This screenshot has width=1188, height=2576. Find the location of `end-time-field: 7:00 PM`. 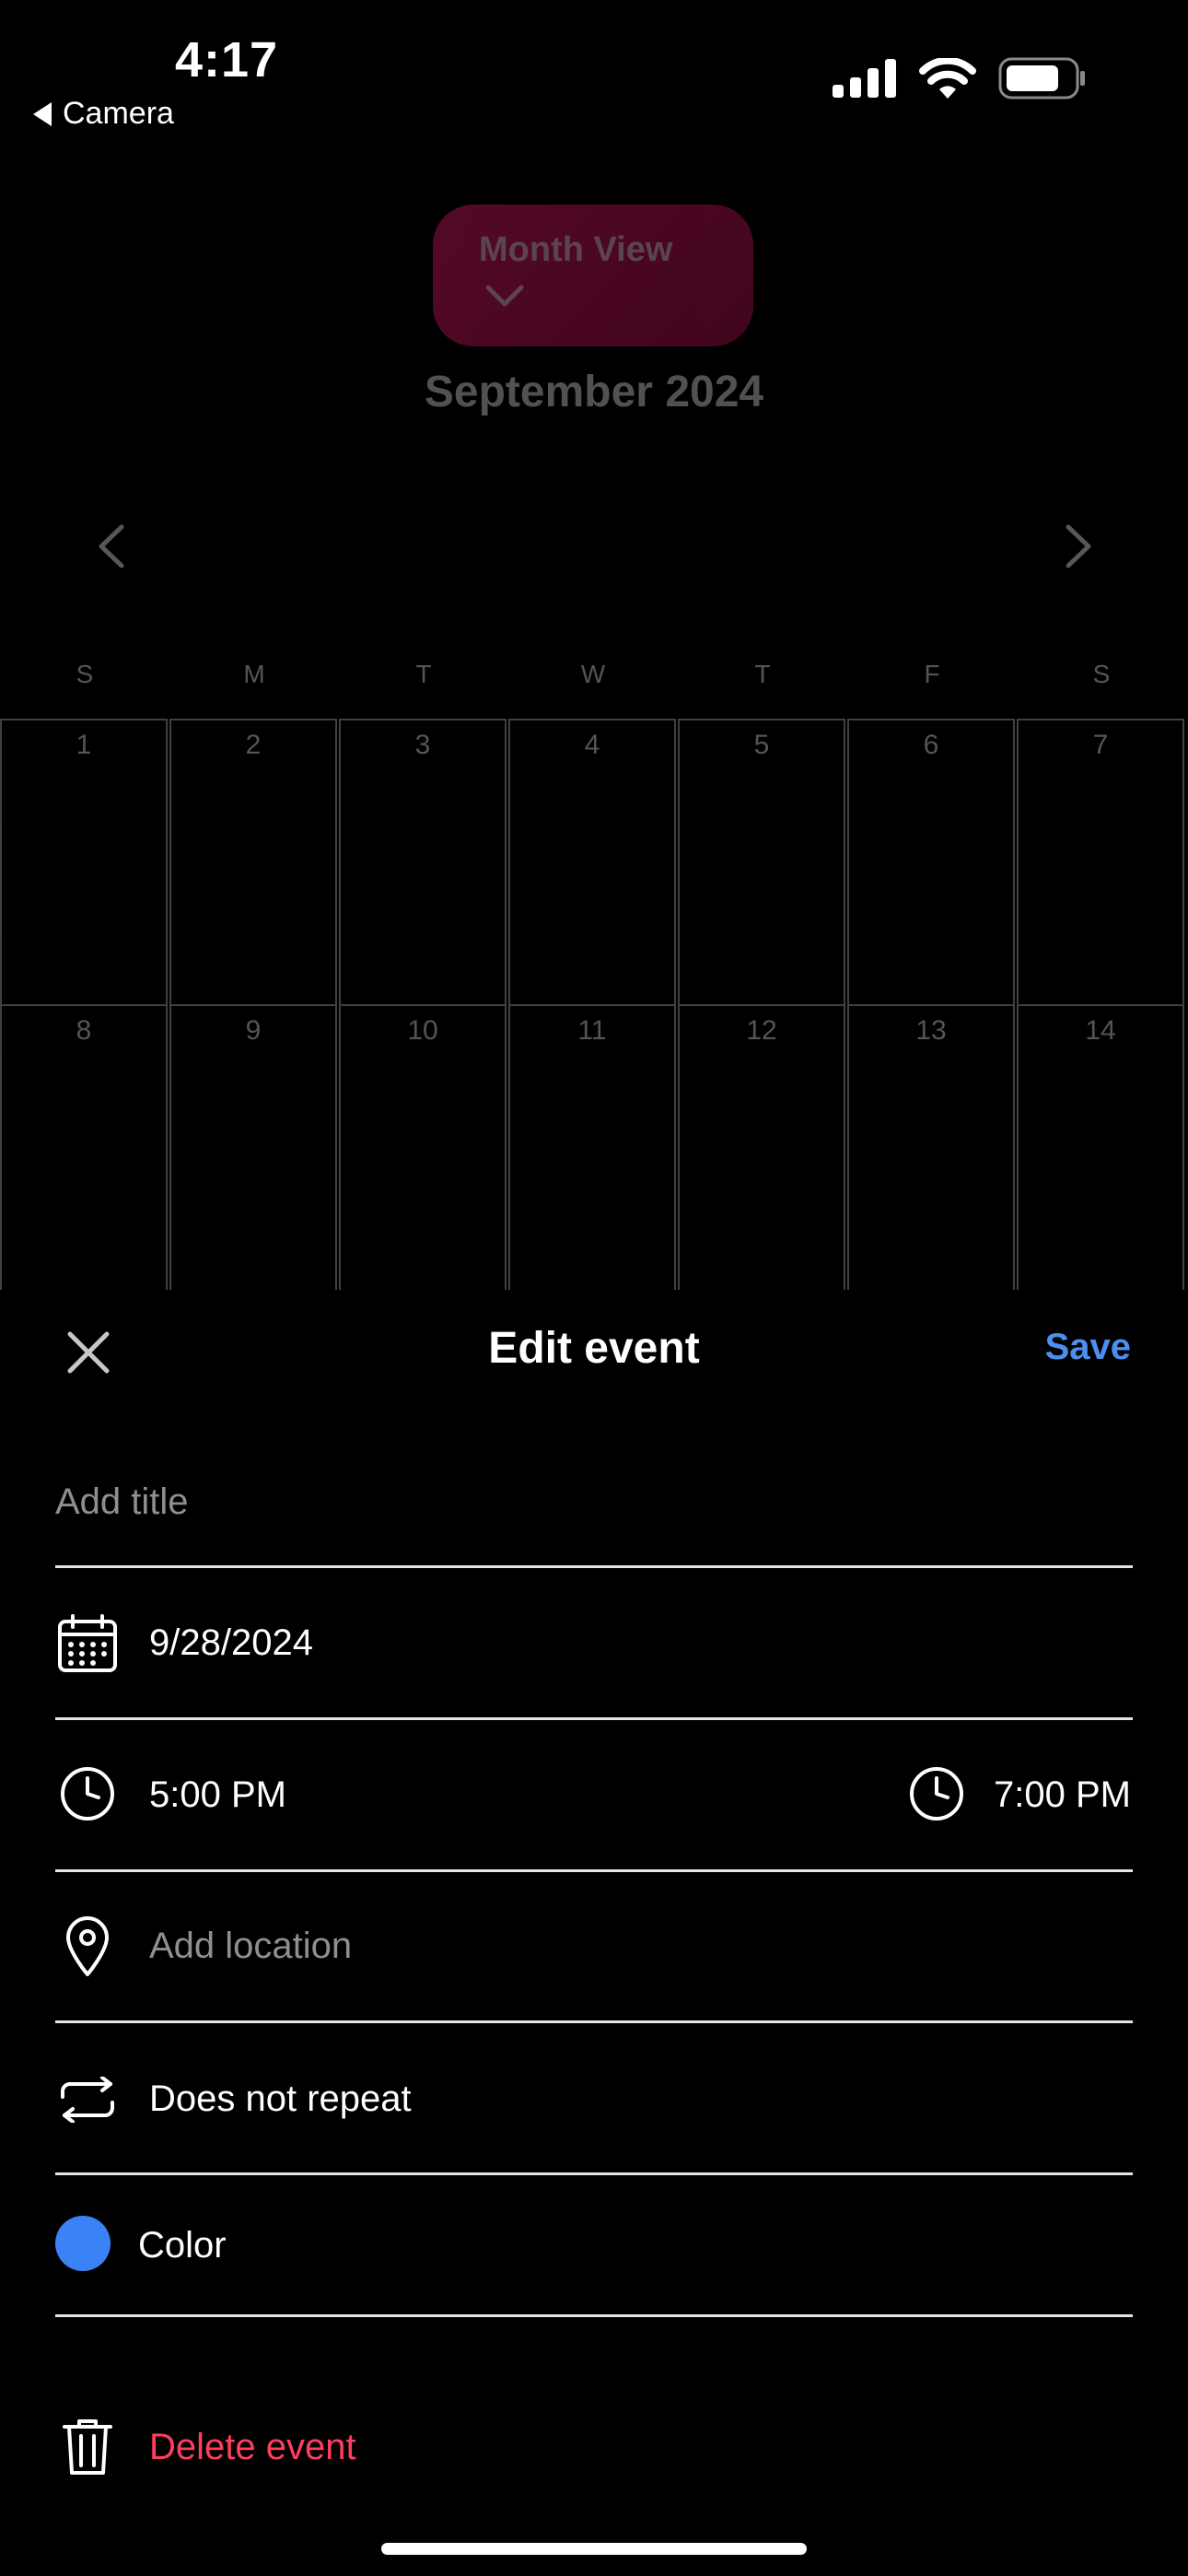

end-time-field: 7:00 PM is located at coordinates (1062, 1795).